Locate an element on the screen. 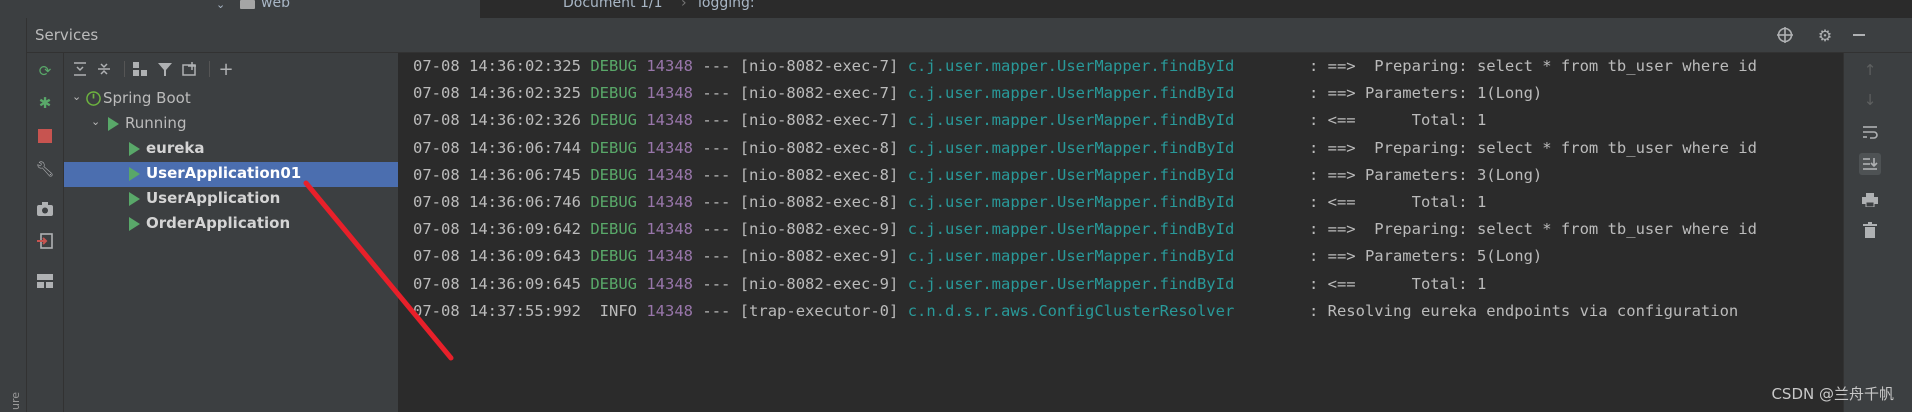 The image size is (1912, 412). tree-item-eureka: eureka is located at coordinates (231, 149).